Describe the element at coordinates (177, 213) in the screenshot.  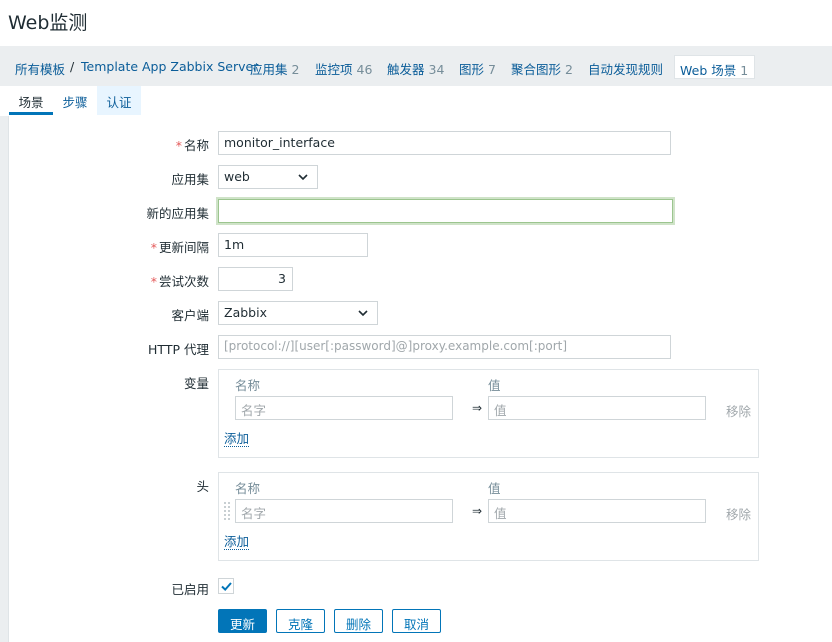
I see `new-application-label: 新的应用集` at that location.